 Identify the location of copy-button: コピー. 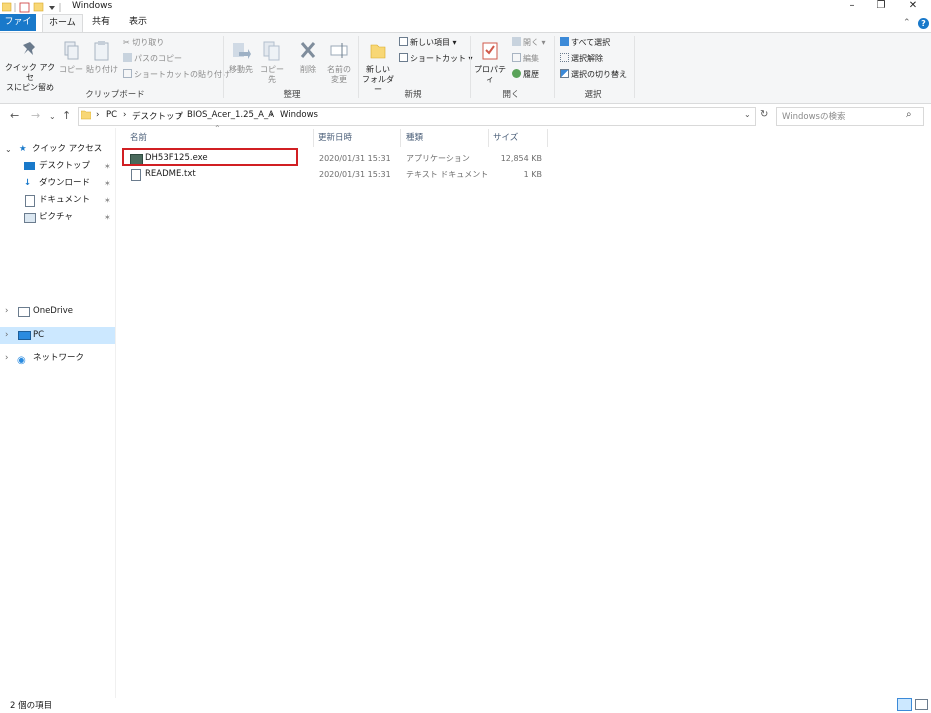
(71, 57).